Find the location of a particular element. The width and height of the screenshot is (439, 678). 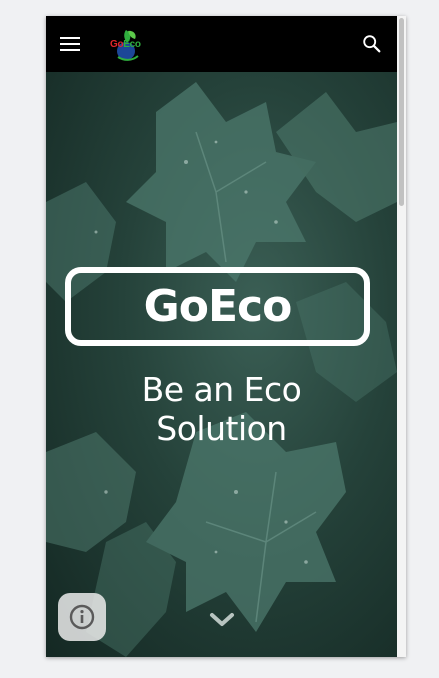

logo-text: GoEco is located at coordinates (125, 44).